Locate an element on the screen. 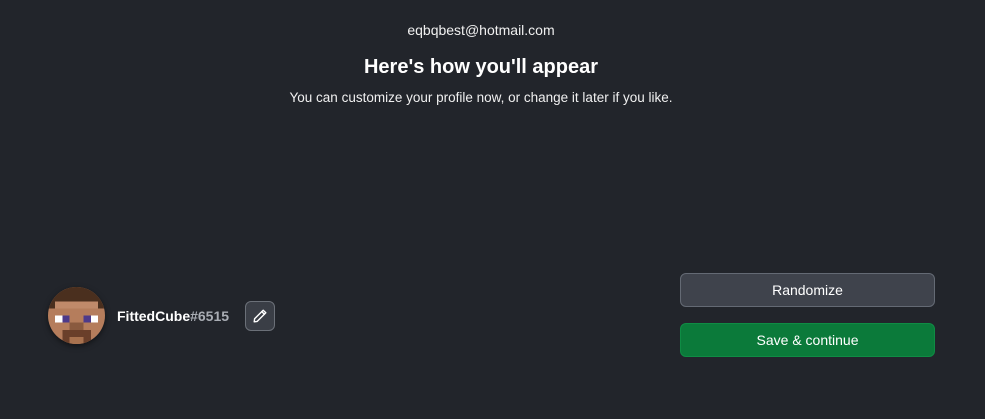 The image size is (985, 419). avatar is located at coordinates (76, 315).